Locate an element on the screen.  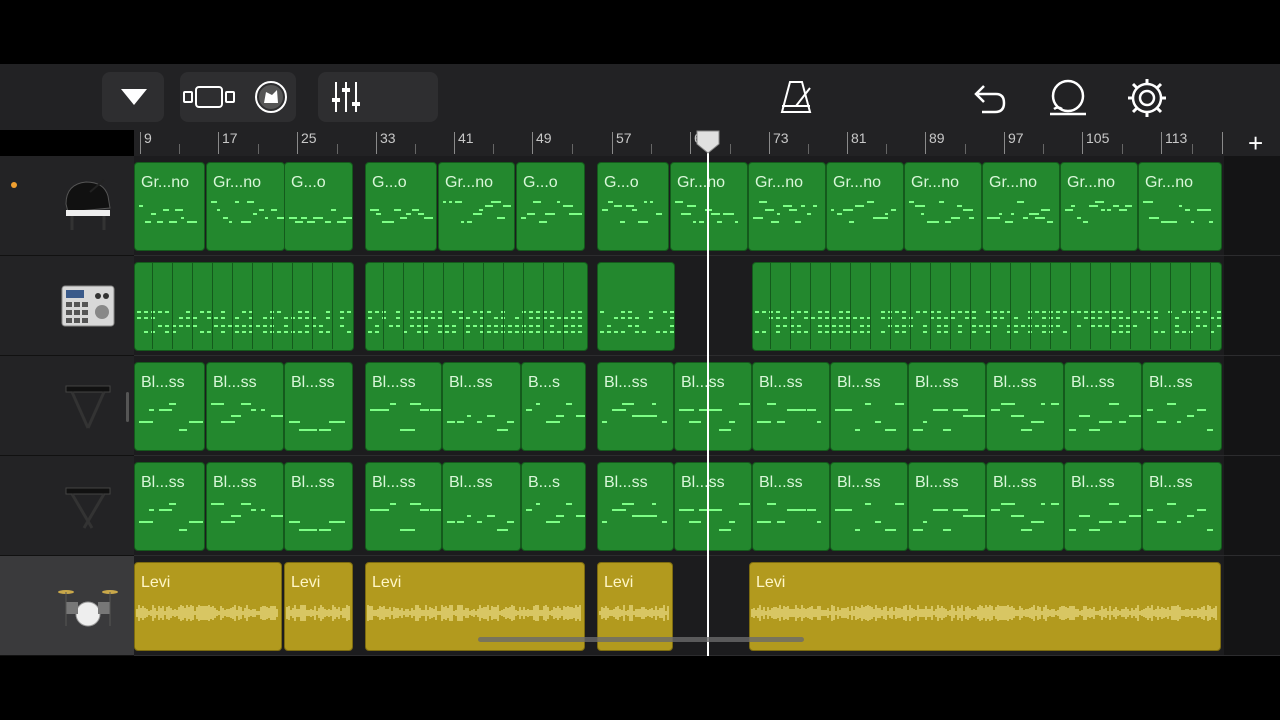
tracks-view-icon is located at coordinates (238, 97).